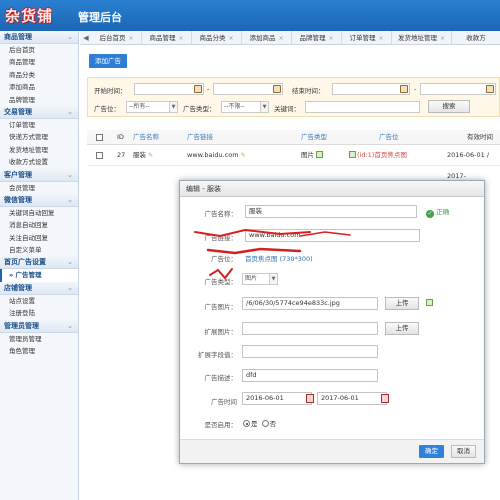  What do you see at coordinates (277, 398) in the screenshot?
I see `start-date-input: 2016-06-01` at bounding box center [277, 398].